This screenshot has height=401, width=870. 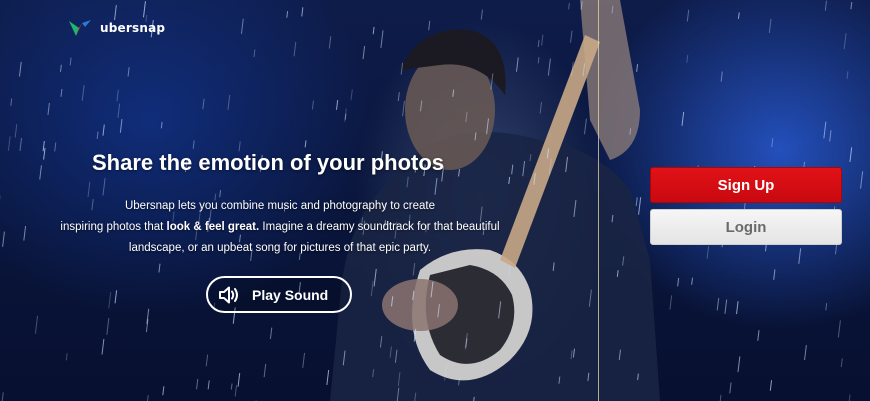 I want to click on brand-logo: ubersnap, so click(x=116, y=28).